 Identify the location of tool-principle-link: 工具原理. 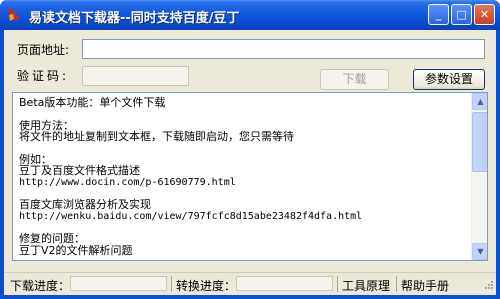
(366, 285).